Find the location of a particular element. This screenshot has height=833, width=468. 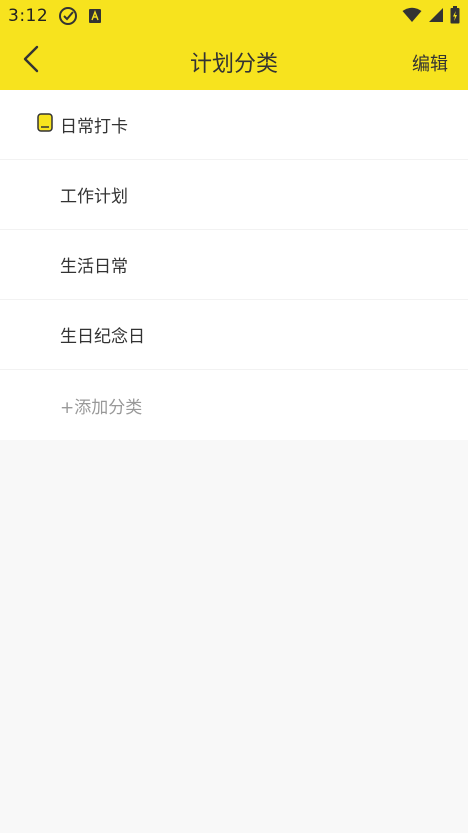

status-left-icons is located at coordinates (80, 18).